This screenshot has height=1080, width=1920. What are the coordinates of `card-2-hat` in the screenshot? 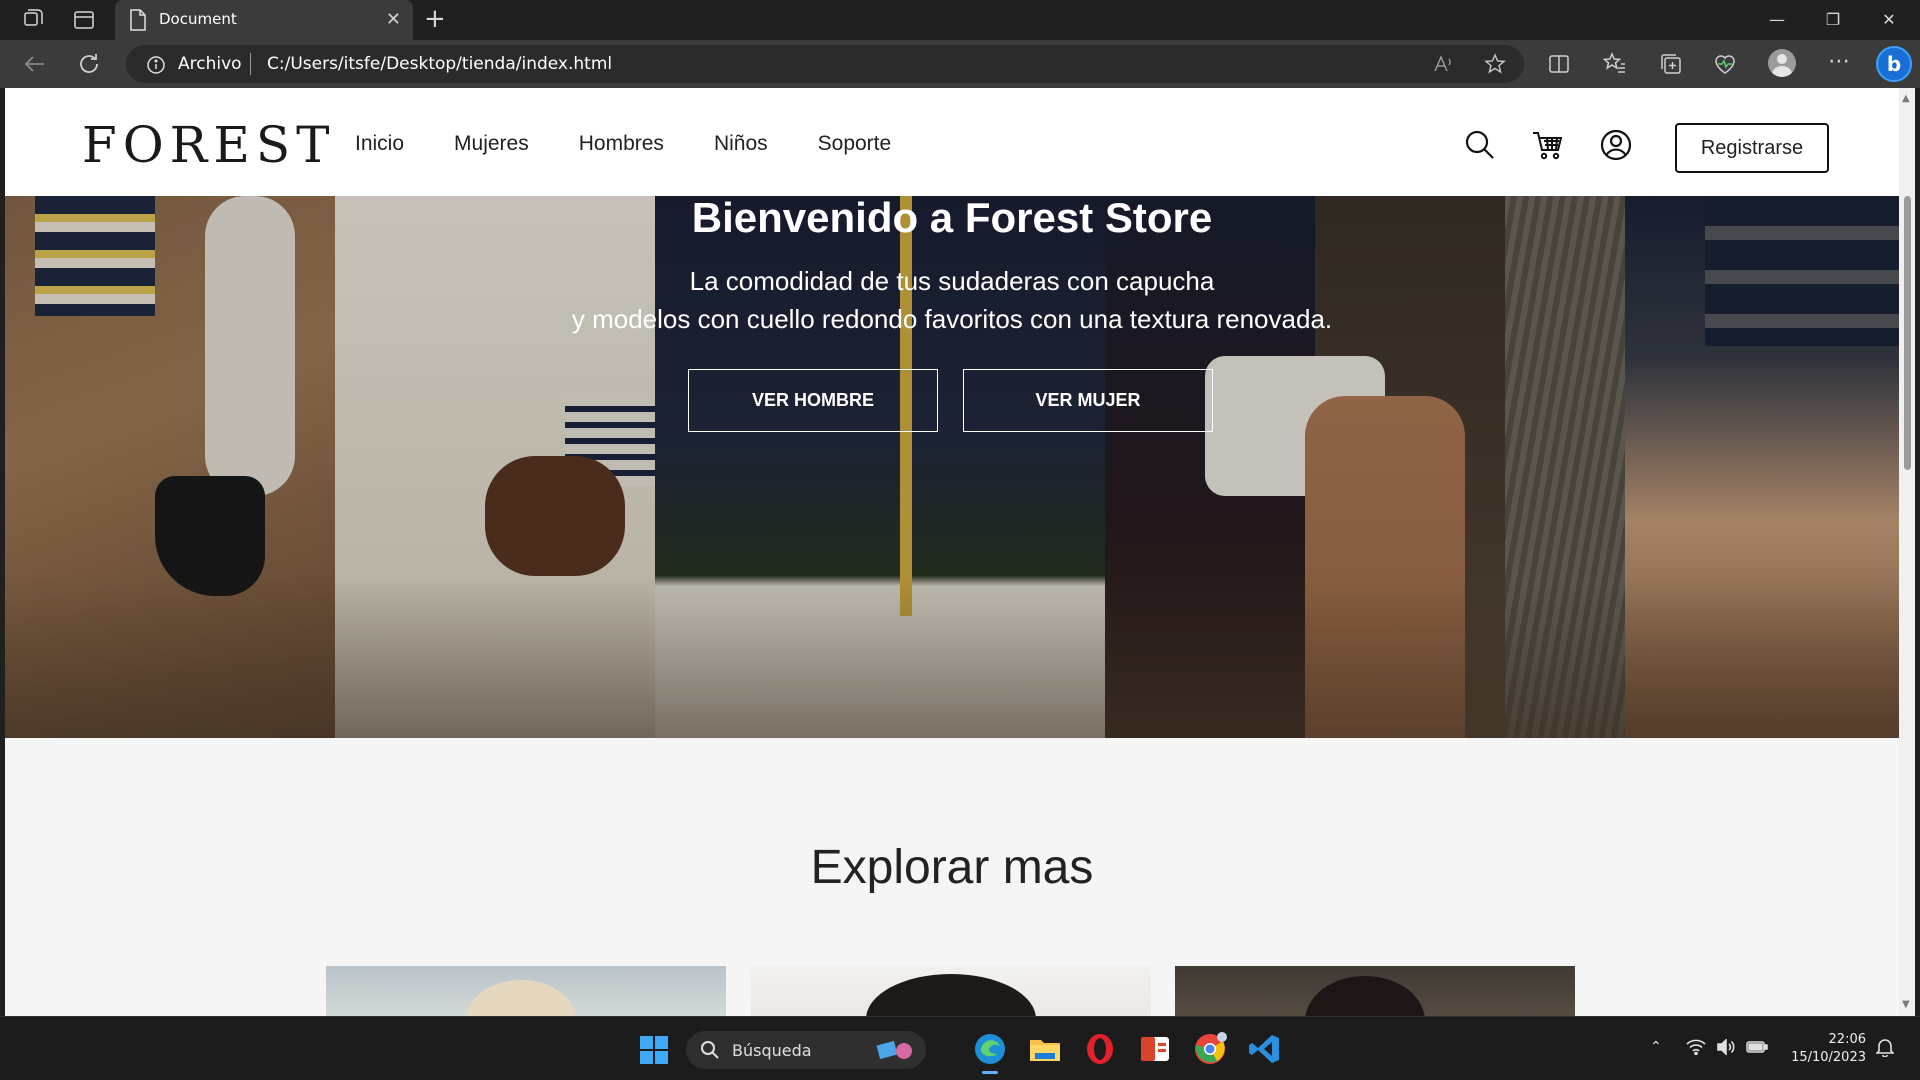 It's located at (951, 995).